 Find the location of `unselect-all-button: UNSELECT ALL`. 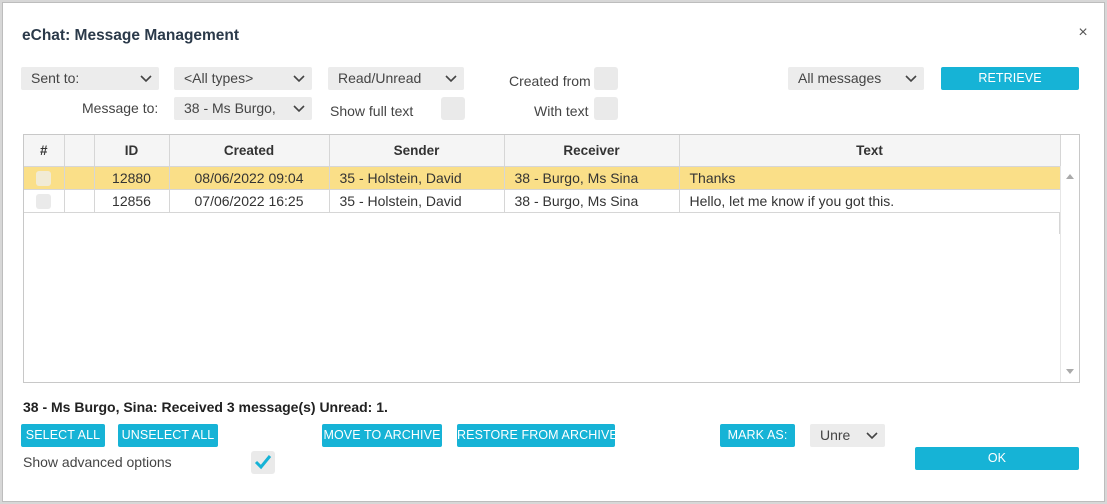

unselect-all-button: UNSELECT ALL is located at coordinates (168, 435).